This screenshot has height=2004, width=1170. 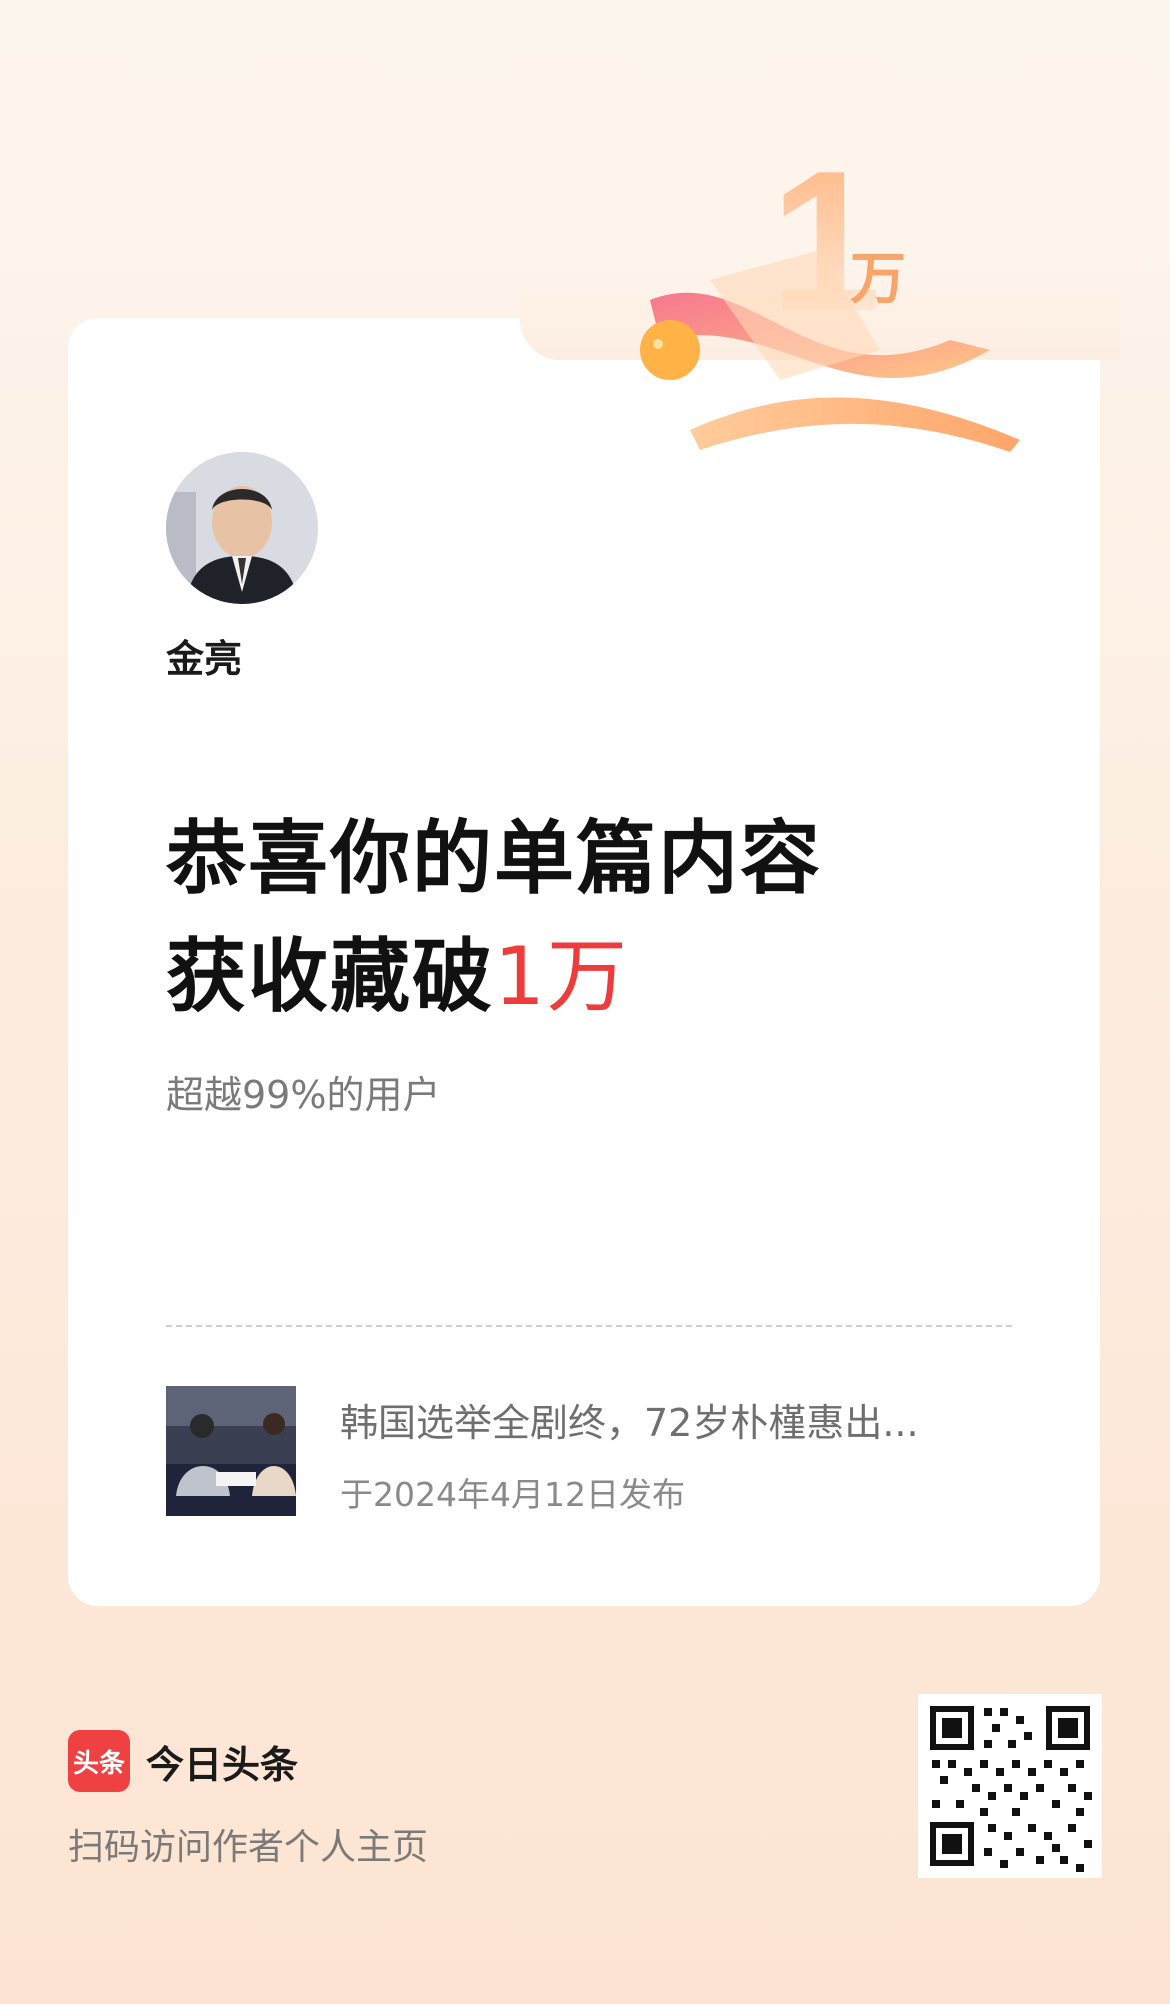 I want to click on toutiao-logo-icon: 头条, so click(x=99, y=1761).